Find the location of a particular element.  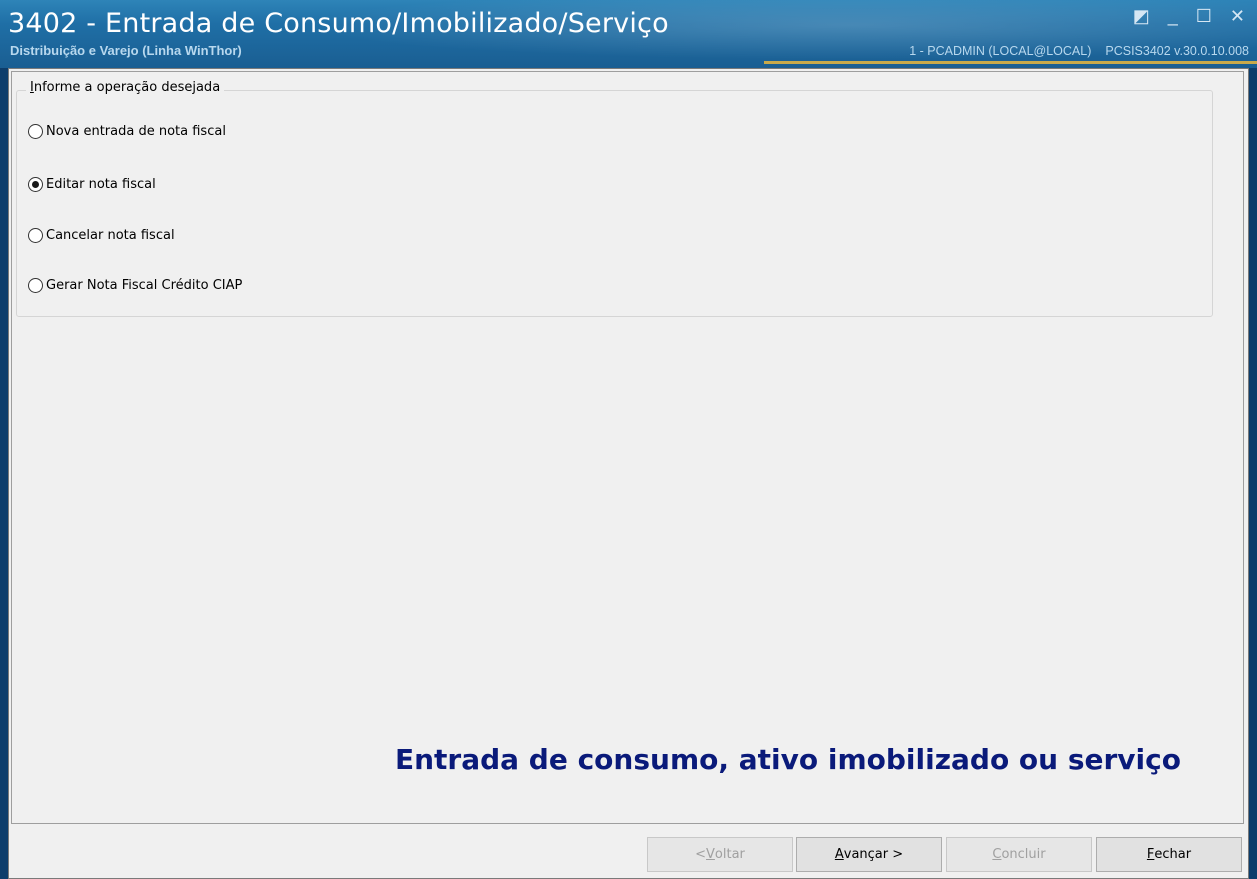

btn-accel: F is located at coordinates (1150, 854).